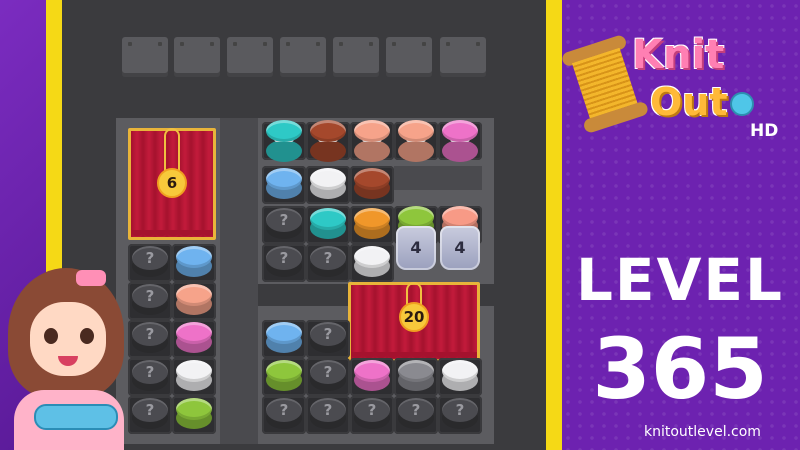 Image resolution: width=800 pixels, height=450 pixels. What do you see at coordinates (680, 369) in the screenshot?
I see `level-number: 365` at bounding box center [680, 369].